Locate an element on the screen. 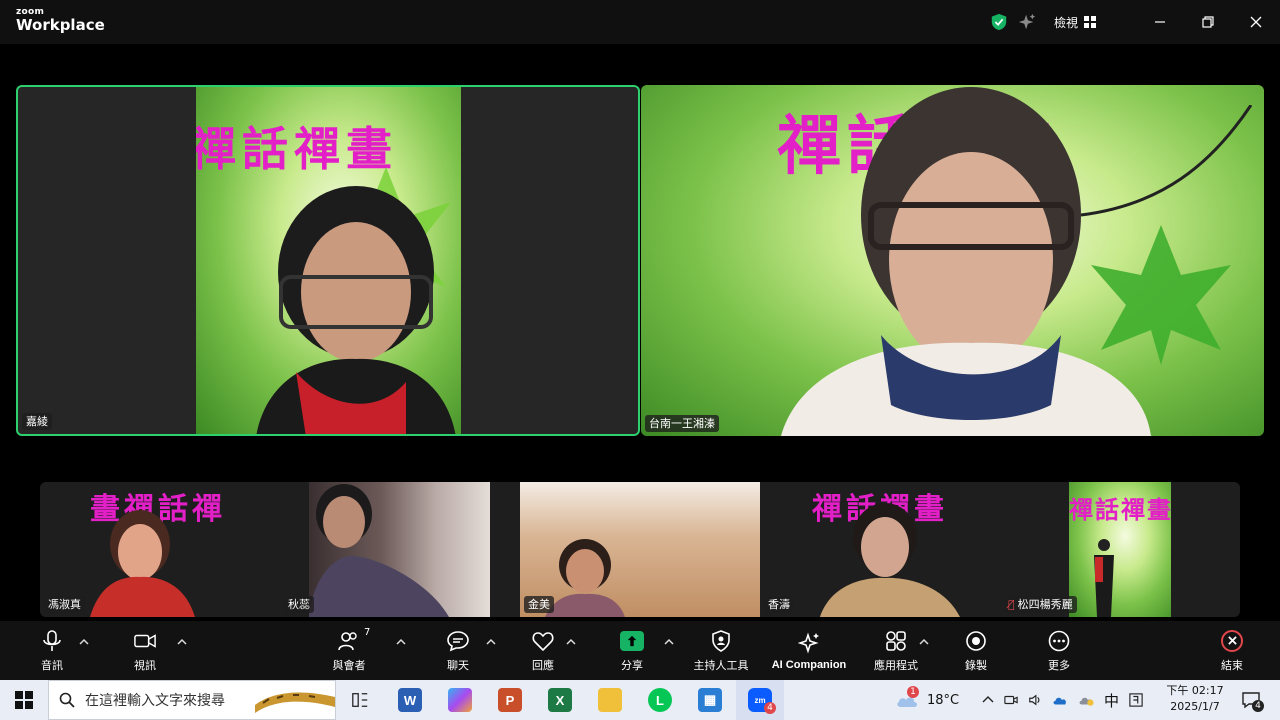 The height and width of the screenshot is (720, 1280). notification-center: 4 is located at coordinates (1251, 700).